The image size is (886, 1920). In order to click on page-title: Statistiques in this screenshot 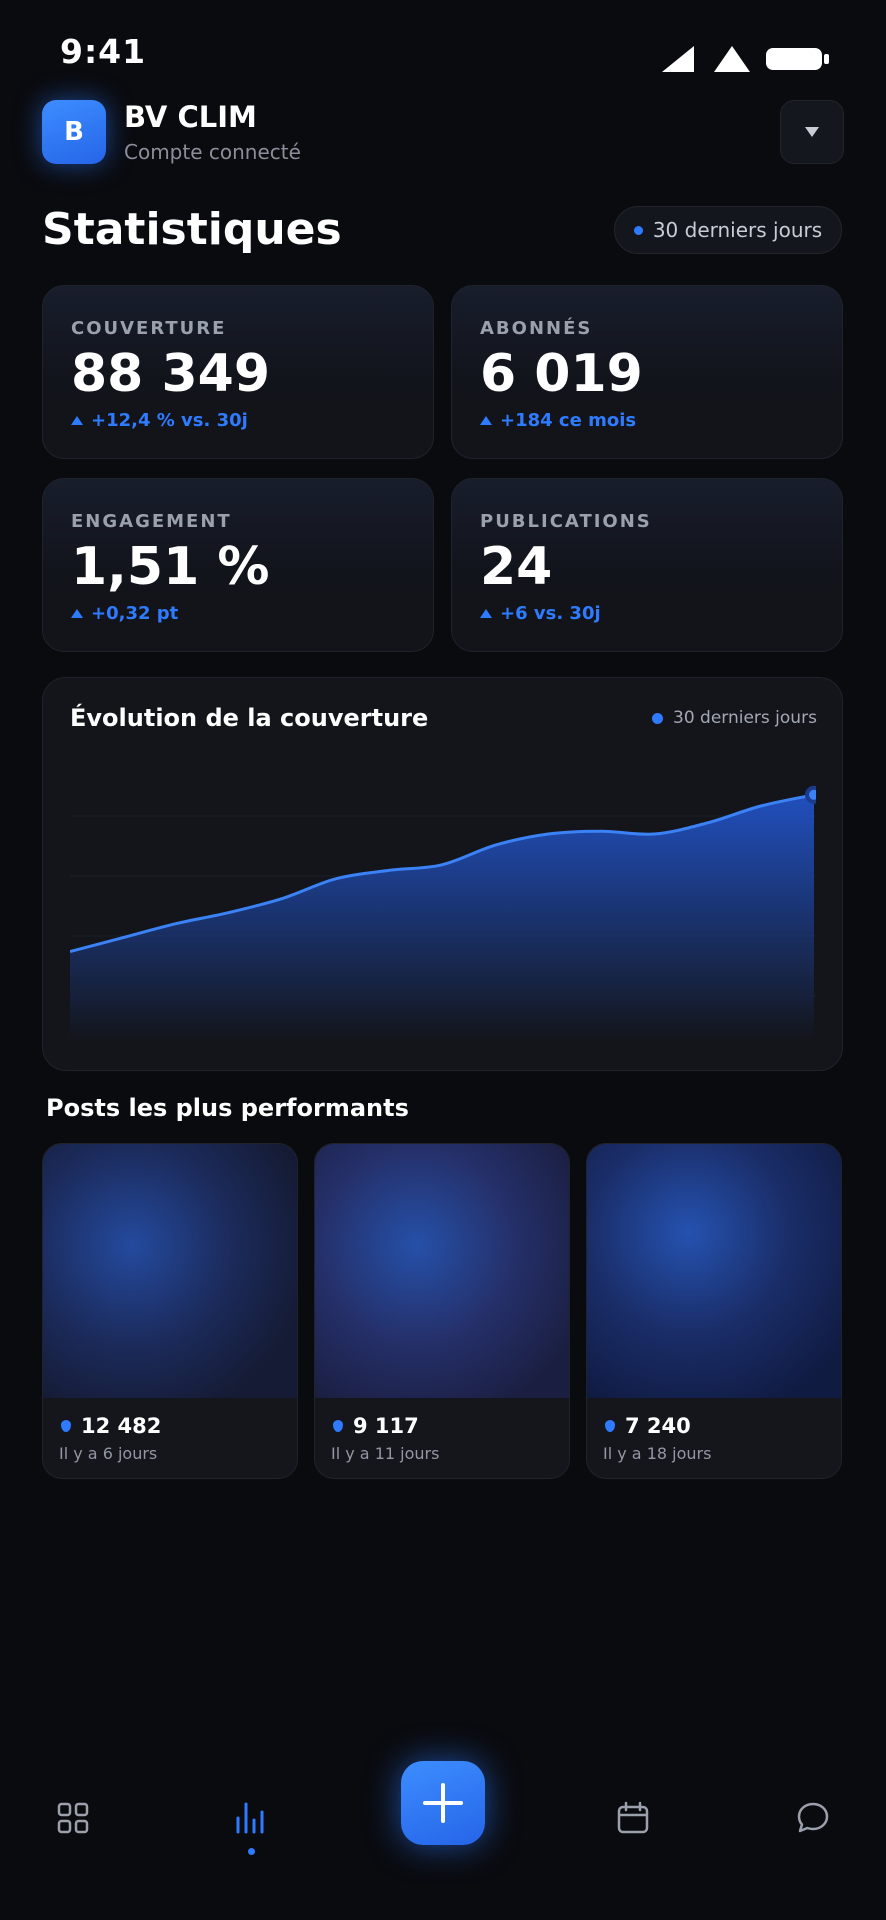, I will do `click(192, 229)`.